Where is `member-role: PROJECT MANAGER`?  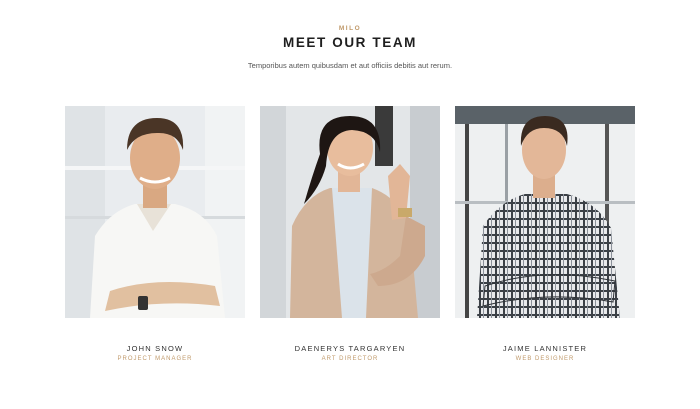 member-role: PROJECT MANAGER is located at coordinates (155, 359).